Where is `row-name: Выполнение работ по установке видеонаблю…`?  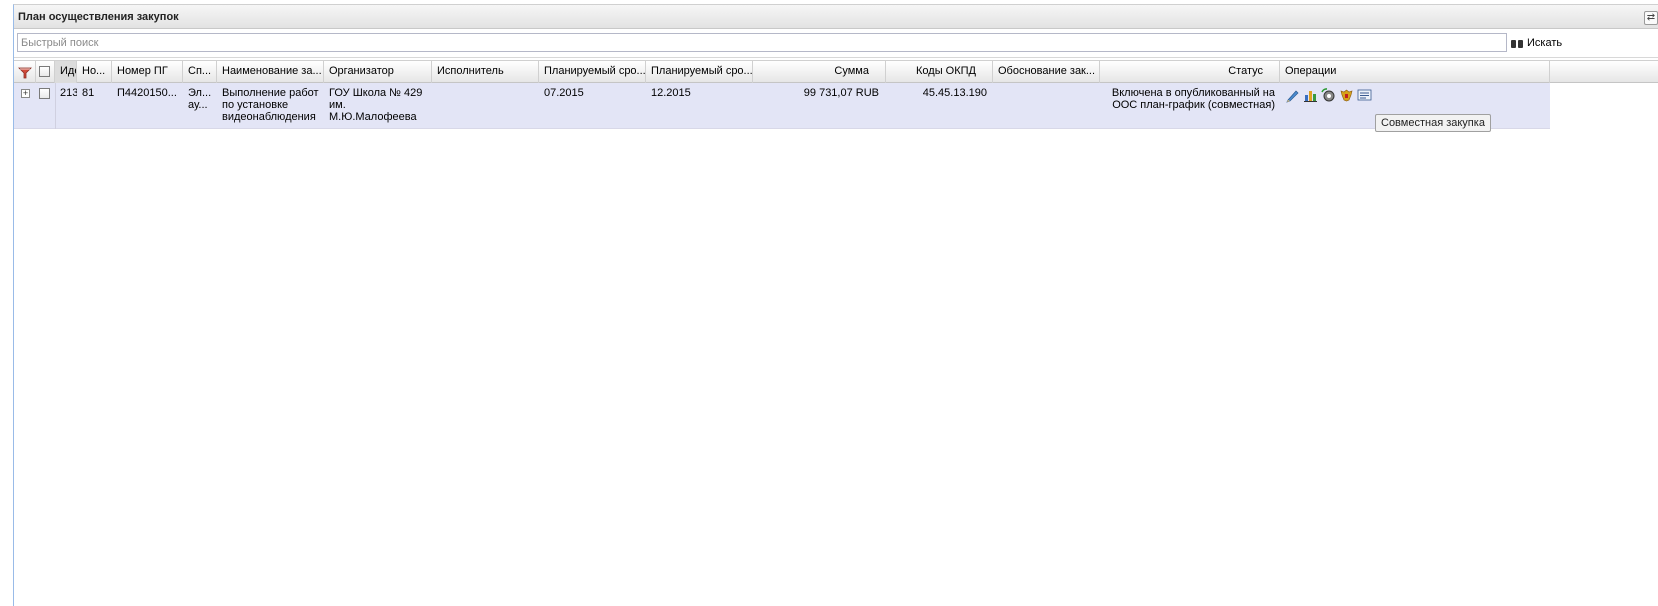 row-name: Выполнение работ по установке видеонаблю… is located at coordinates (270, 105).